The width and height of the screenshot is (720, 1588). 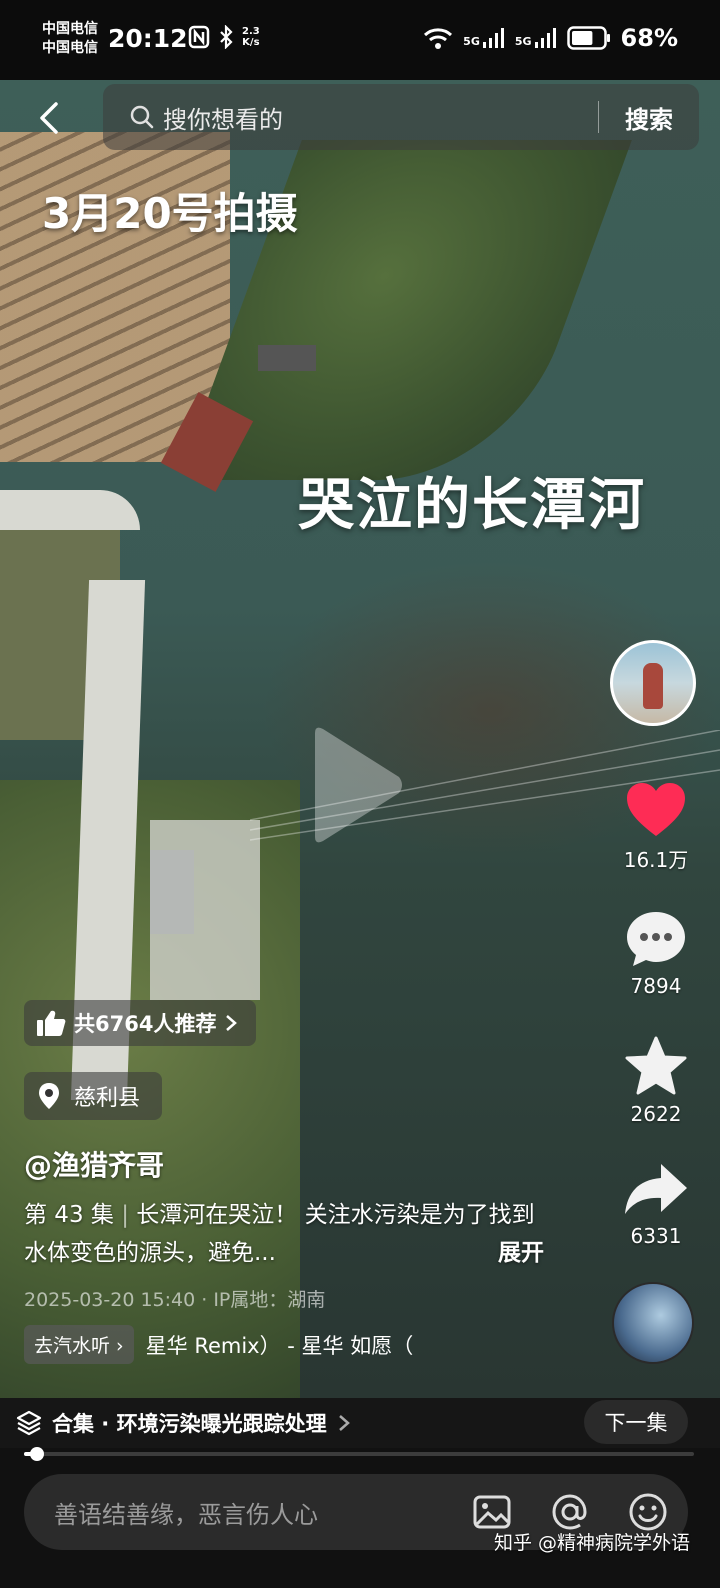 What do you see at coordinates (148, 38) in the screenshot?
I see `clock: 20:12` at bounding box center [148, 38].